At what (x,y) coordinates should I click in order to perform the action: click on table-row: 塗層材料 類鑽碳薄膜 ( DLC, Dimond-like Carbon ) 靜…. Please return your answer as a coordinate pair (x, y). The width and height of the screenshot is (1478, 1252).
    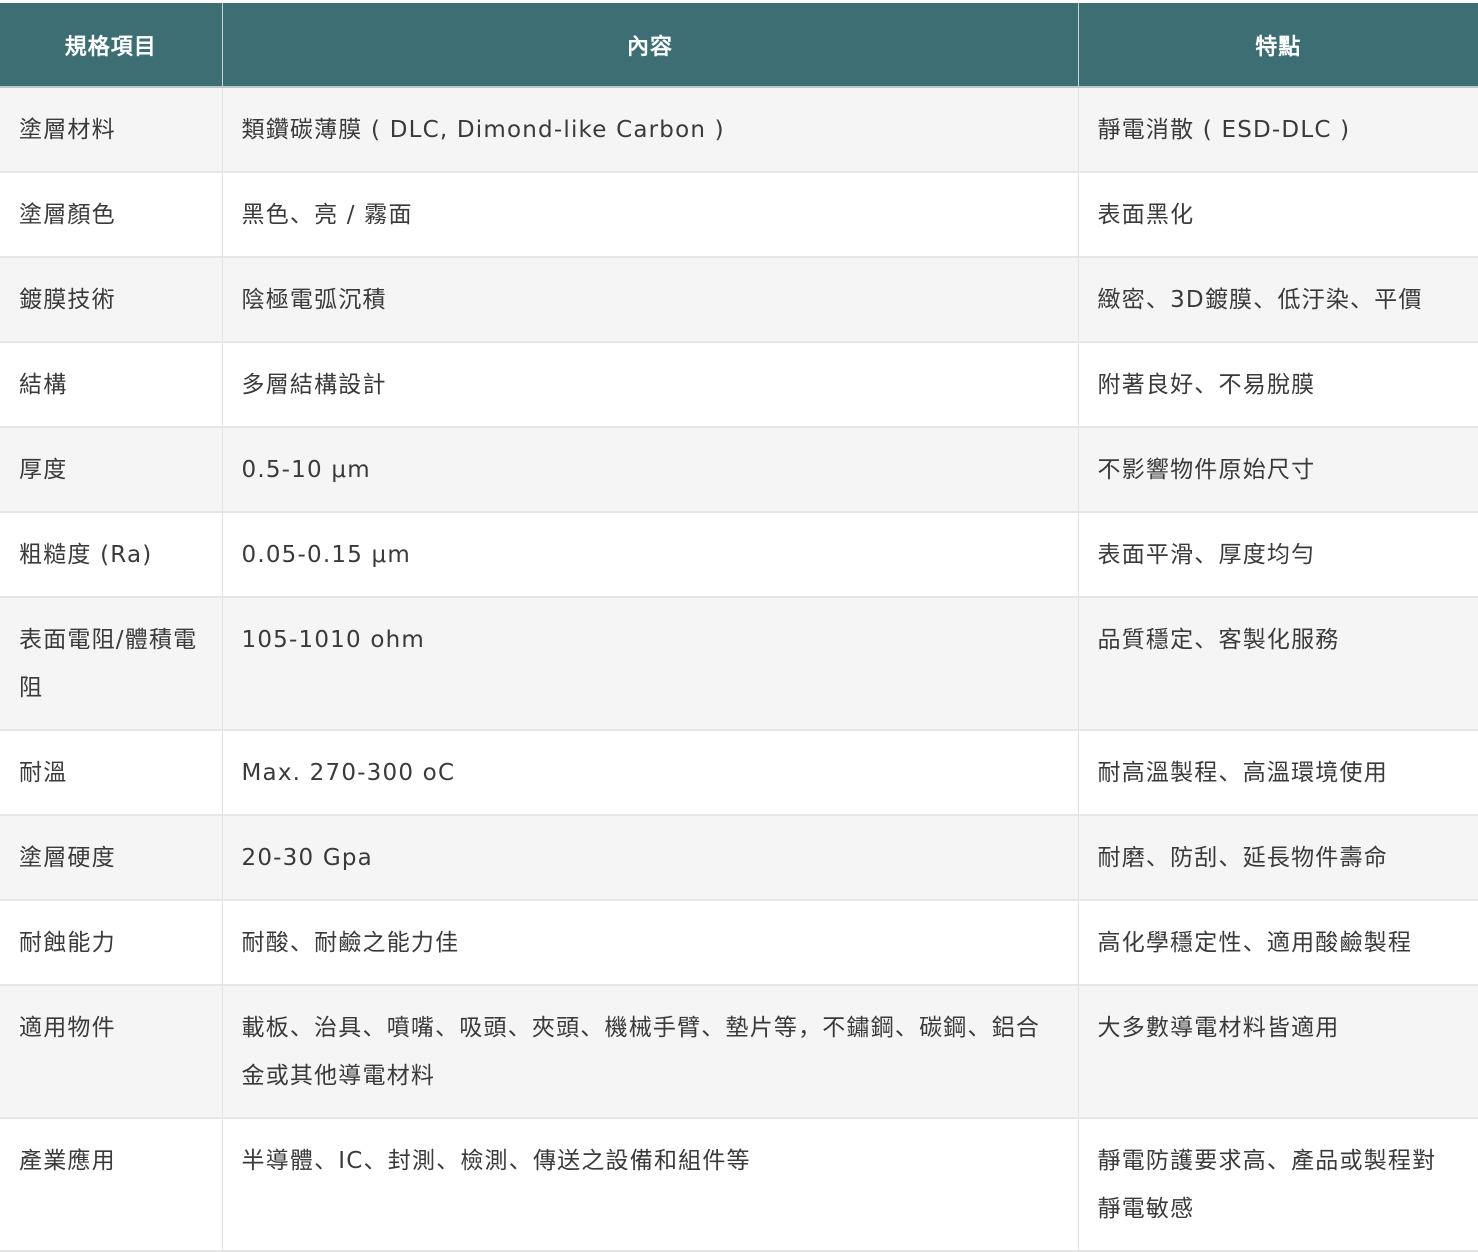
    Looking at the image, I should click on (739, 130).